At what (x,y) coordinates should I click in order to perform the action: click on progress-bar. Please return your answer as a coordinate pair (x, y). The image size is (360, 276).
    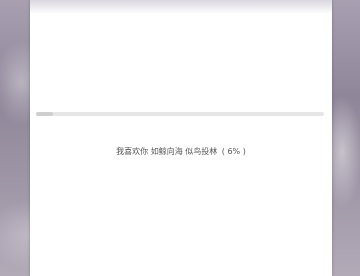
    Looking at the image, I should click on (180, 114).